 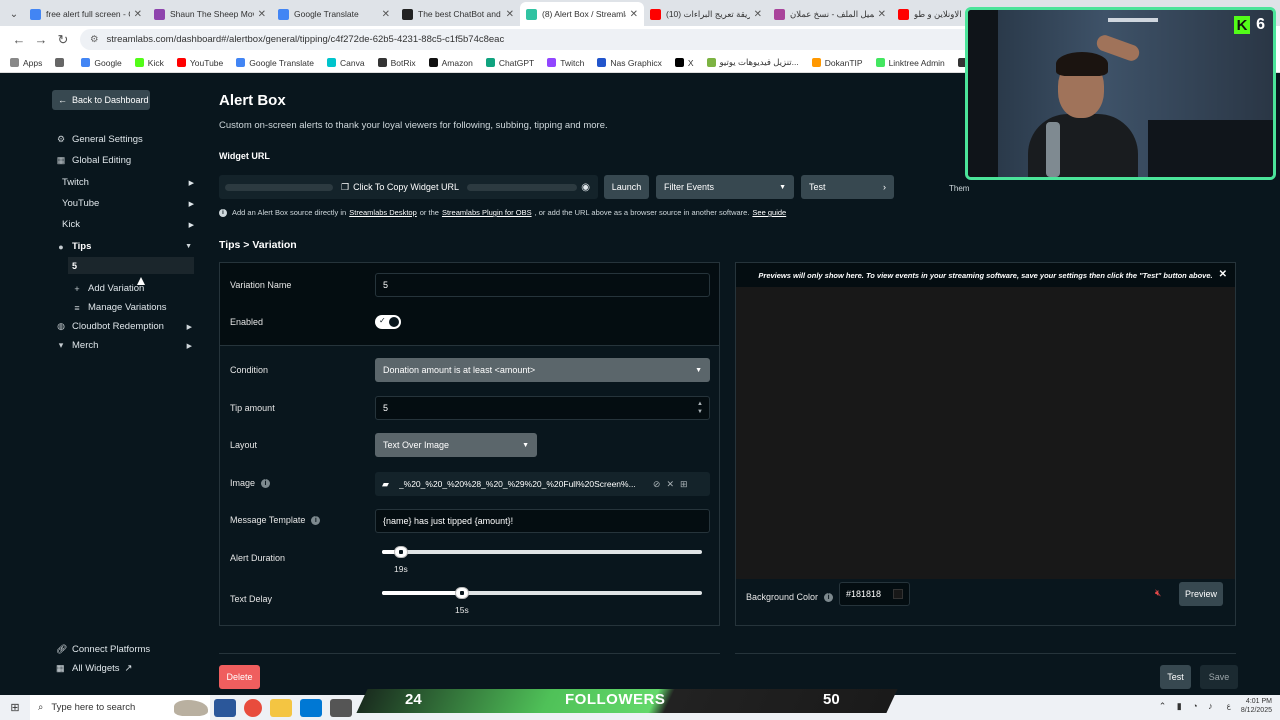 What do you see at coordinates (542, 552) in the screenshot?
I see `alert-duration-slider` at bounding box center [542, 552].